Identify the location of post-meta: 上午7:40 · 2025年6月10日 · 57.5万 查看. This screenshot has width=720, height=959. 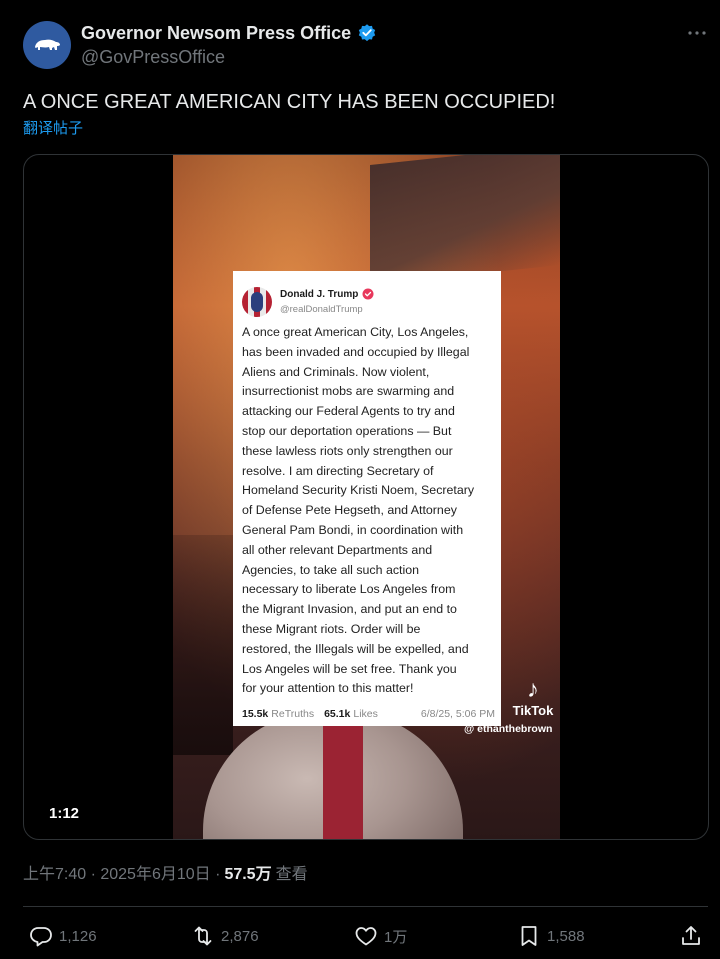
(165, 875).